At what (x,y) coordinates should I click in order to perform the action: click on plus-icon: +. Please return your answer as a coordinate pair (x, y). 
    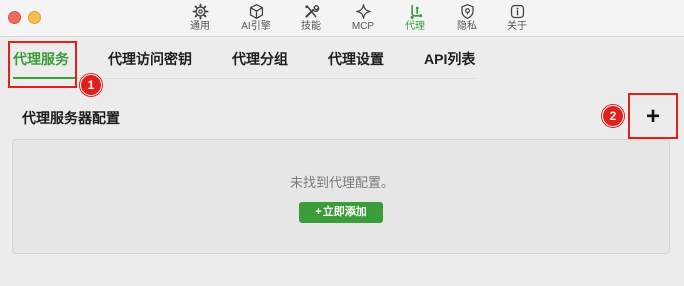
    Looking at the image, I should click on (318, 212).